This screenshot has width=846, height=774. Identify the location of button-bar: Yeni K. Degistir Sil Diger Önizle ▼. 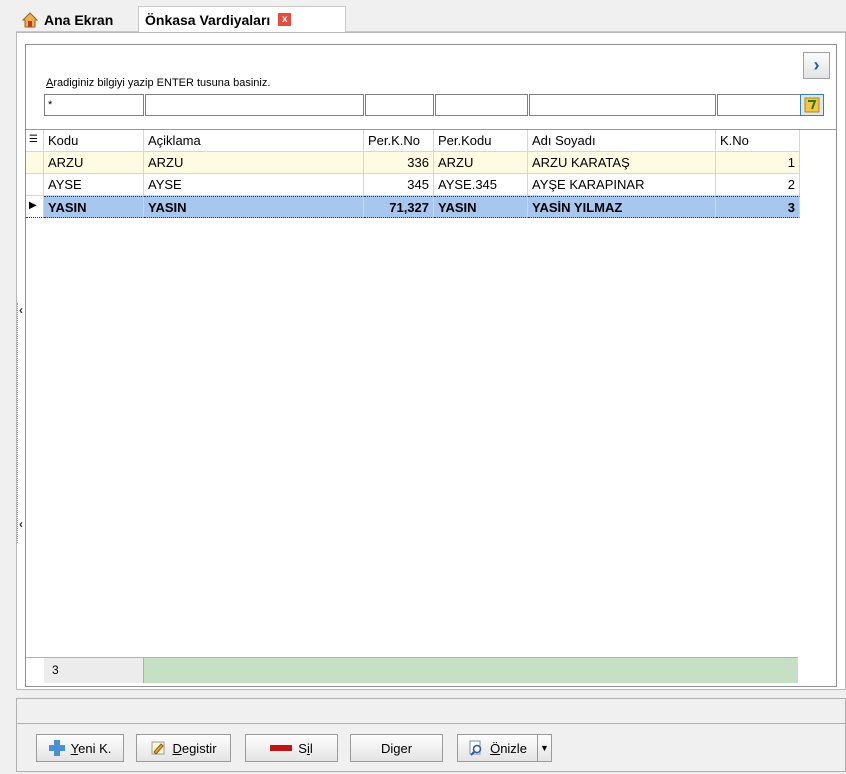
(431, 748).